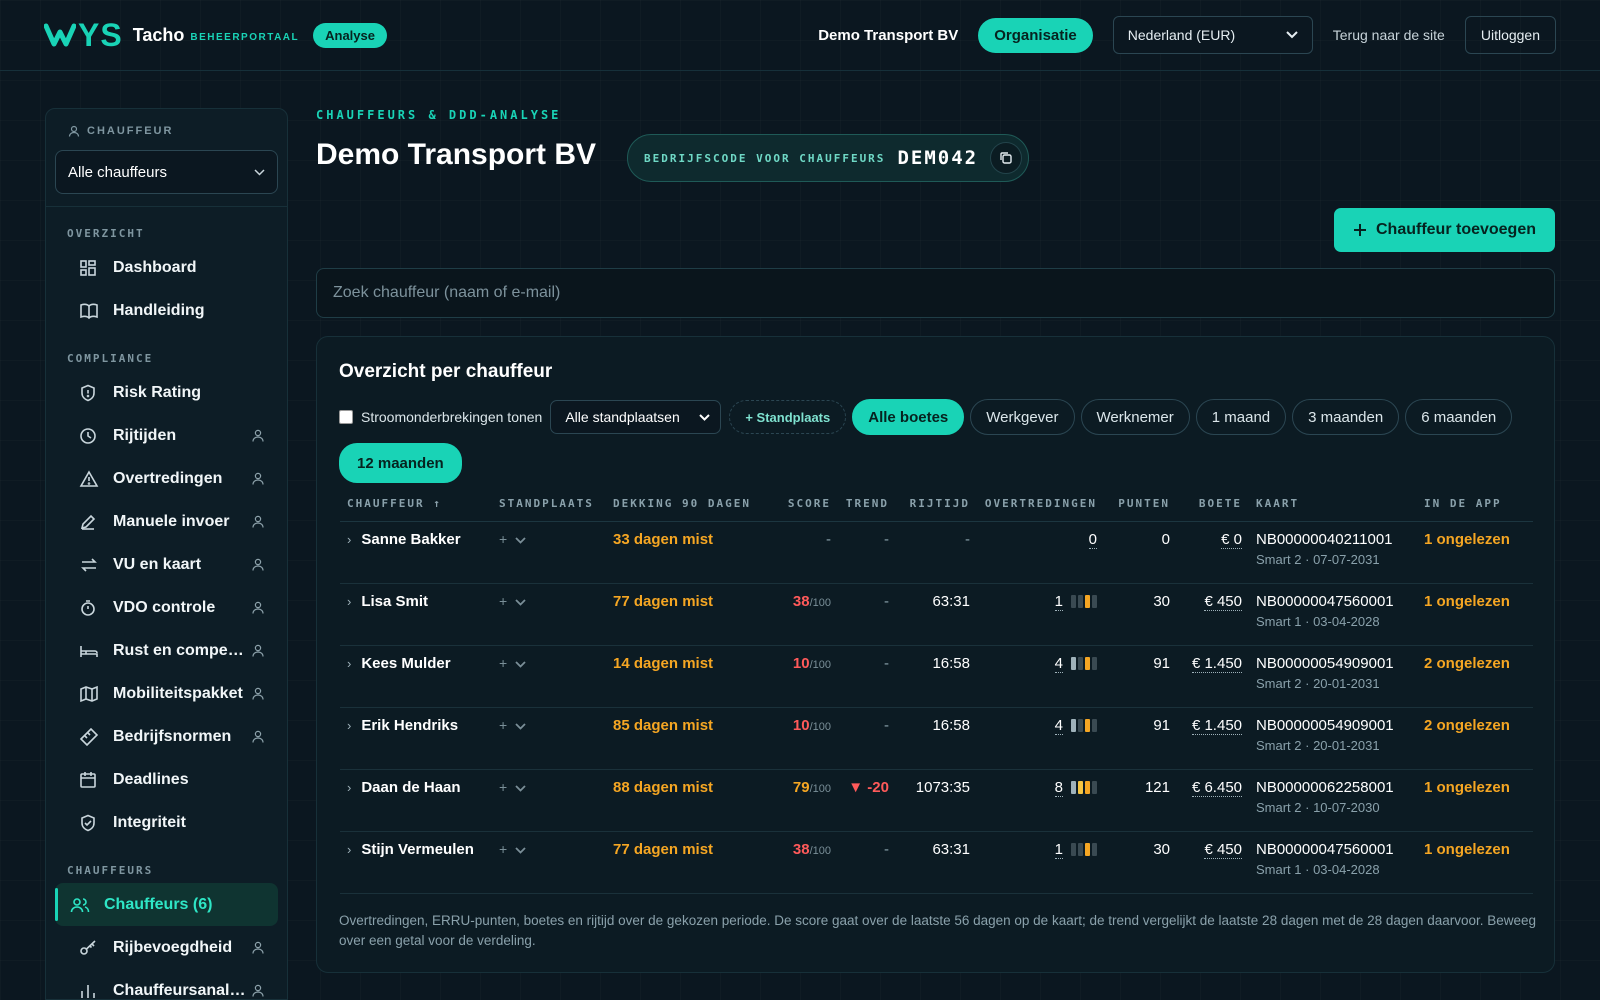 This screenshot has width=1600, height=1000. What do you see at coordinates (400, 463) in the screenshot?
I see `filter-chip-12-maanden: 12 maanden` at bounding box center [400, 463].